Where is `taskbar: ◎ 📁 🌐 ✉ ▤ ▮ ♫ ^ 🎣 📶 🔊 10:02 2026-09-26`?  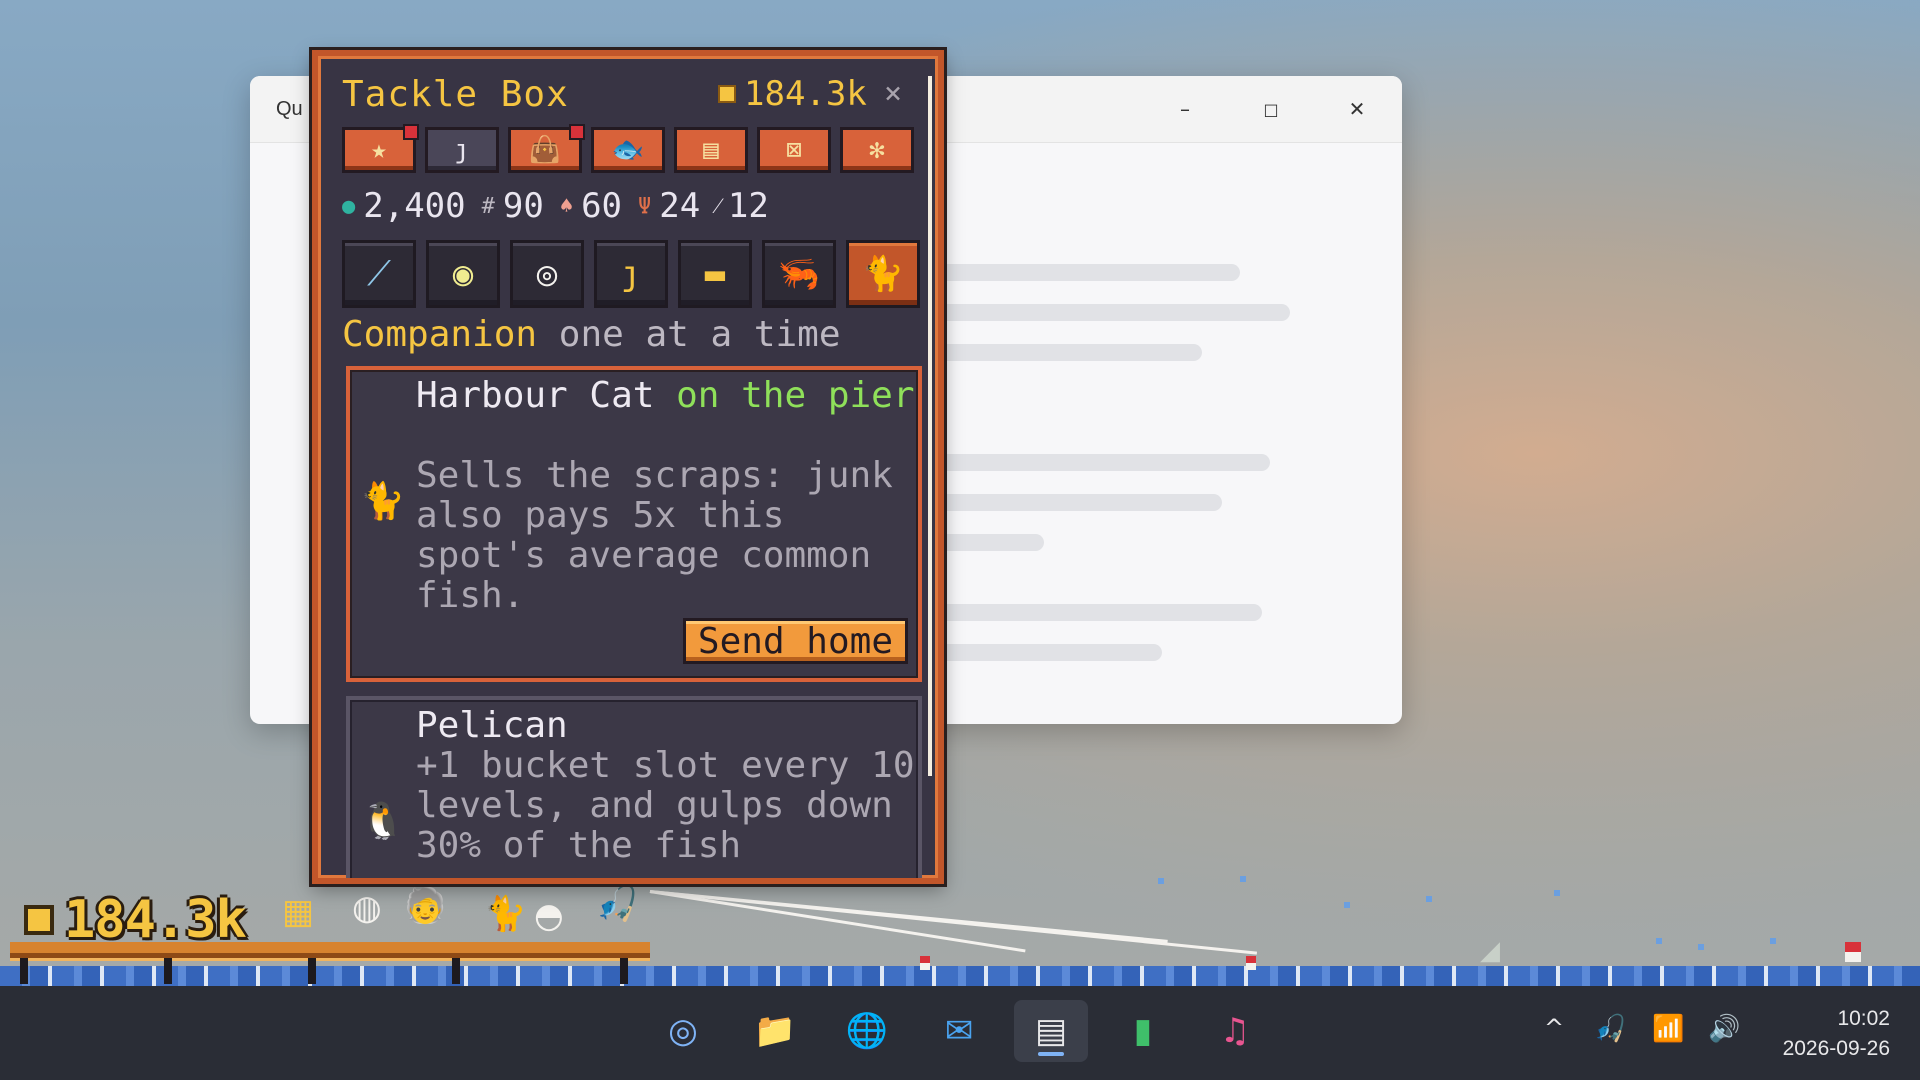 taskbar: ◎ 📁 🌐 ✉ ▤ ▮ ♫ ^ 🎣 📶 🔊 10:02 2026-09-26 is located at coordinates (960, 1033).